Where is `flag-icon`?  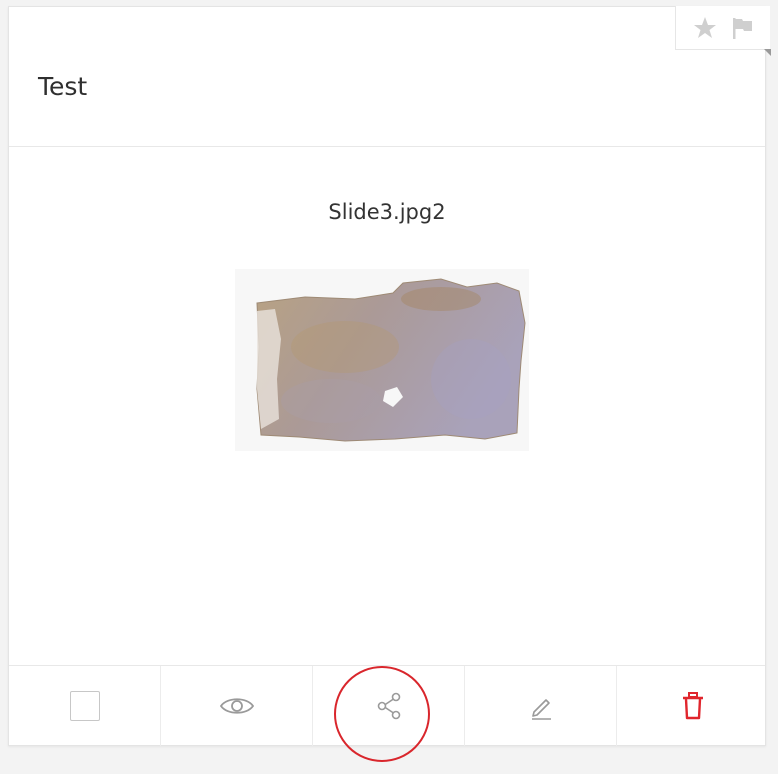 flag-icon is located at coordinates (742, 28).